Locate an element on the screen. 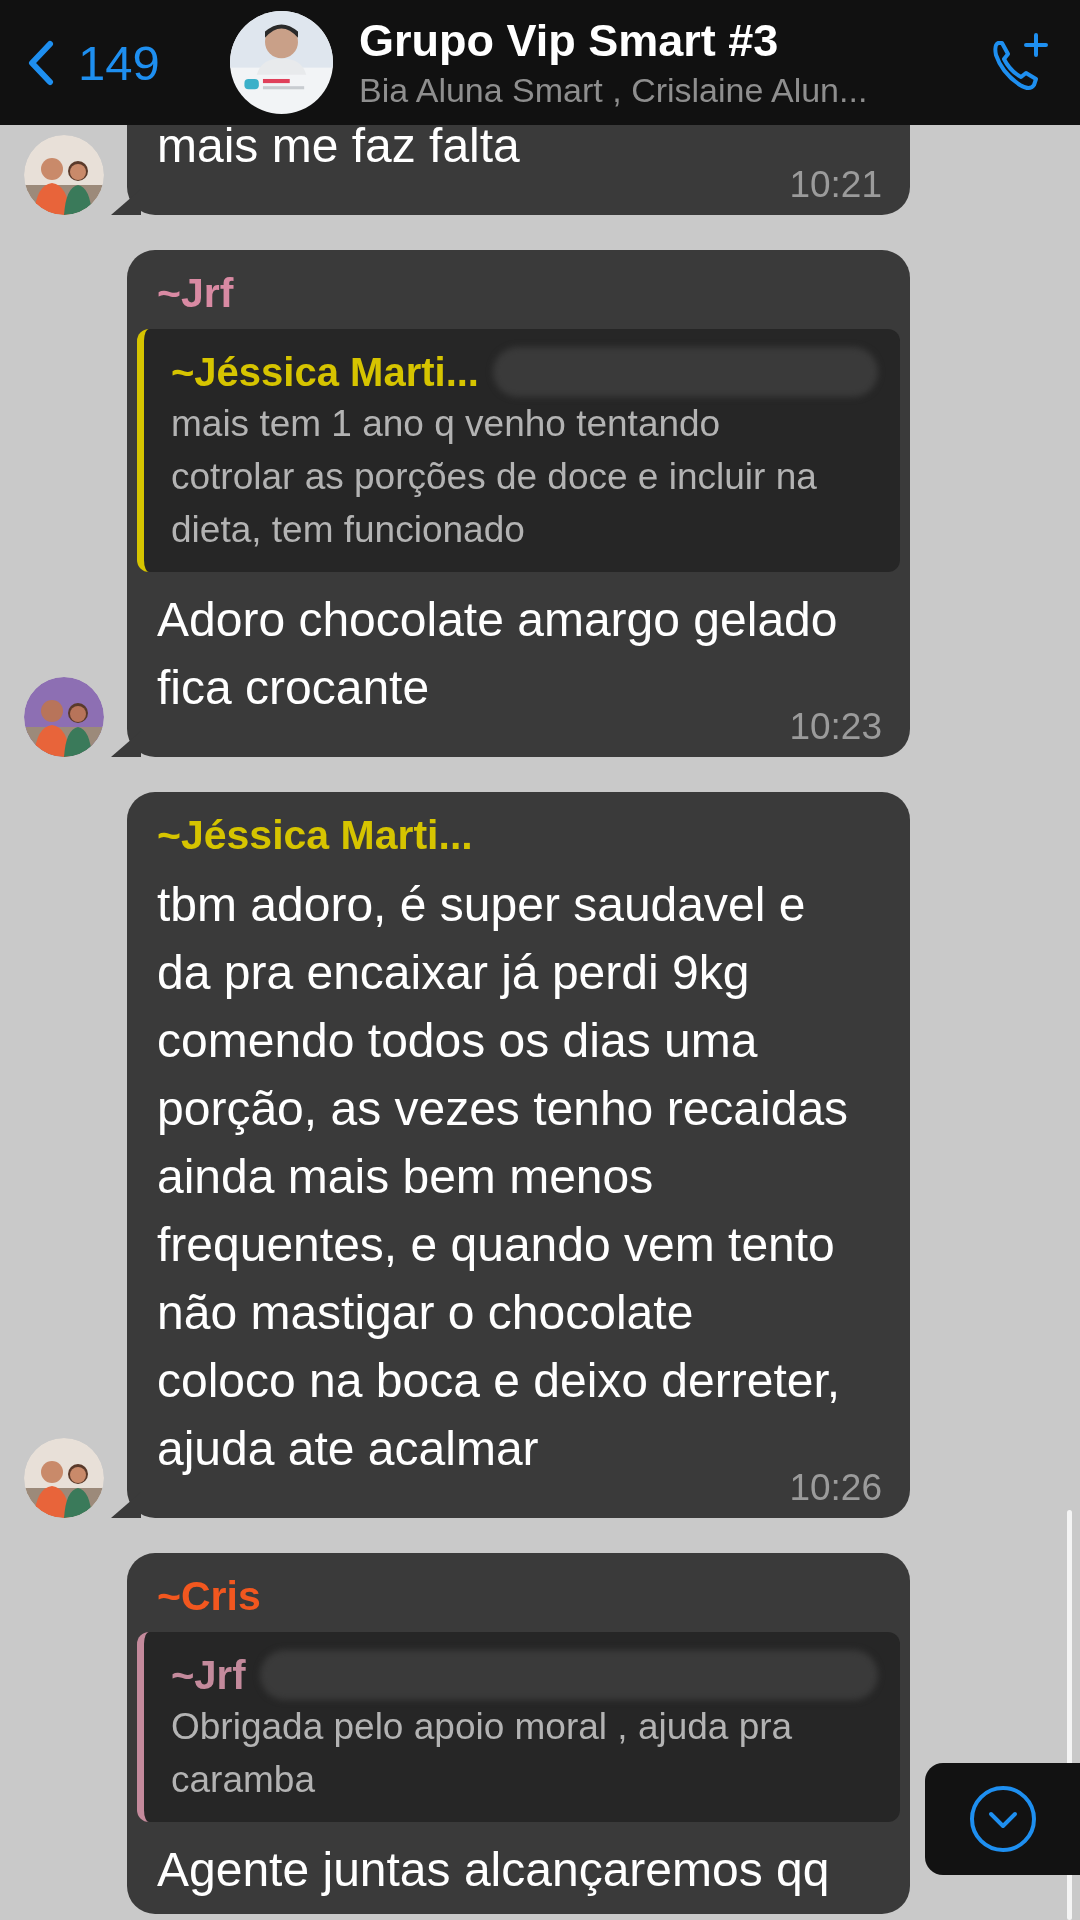 The image size is (1080, 1920). quoted-text: mais tem 1 ano q venho tentando cotrolar as porções de doce e incluir na dieta, tem funcionado is located at coordinates (494, 477).